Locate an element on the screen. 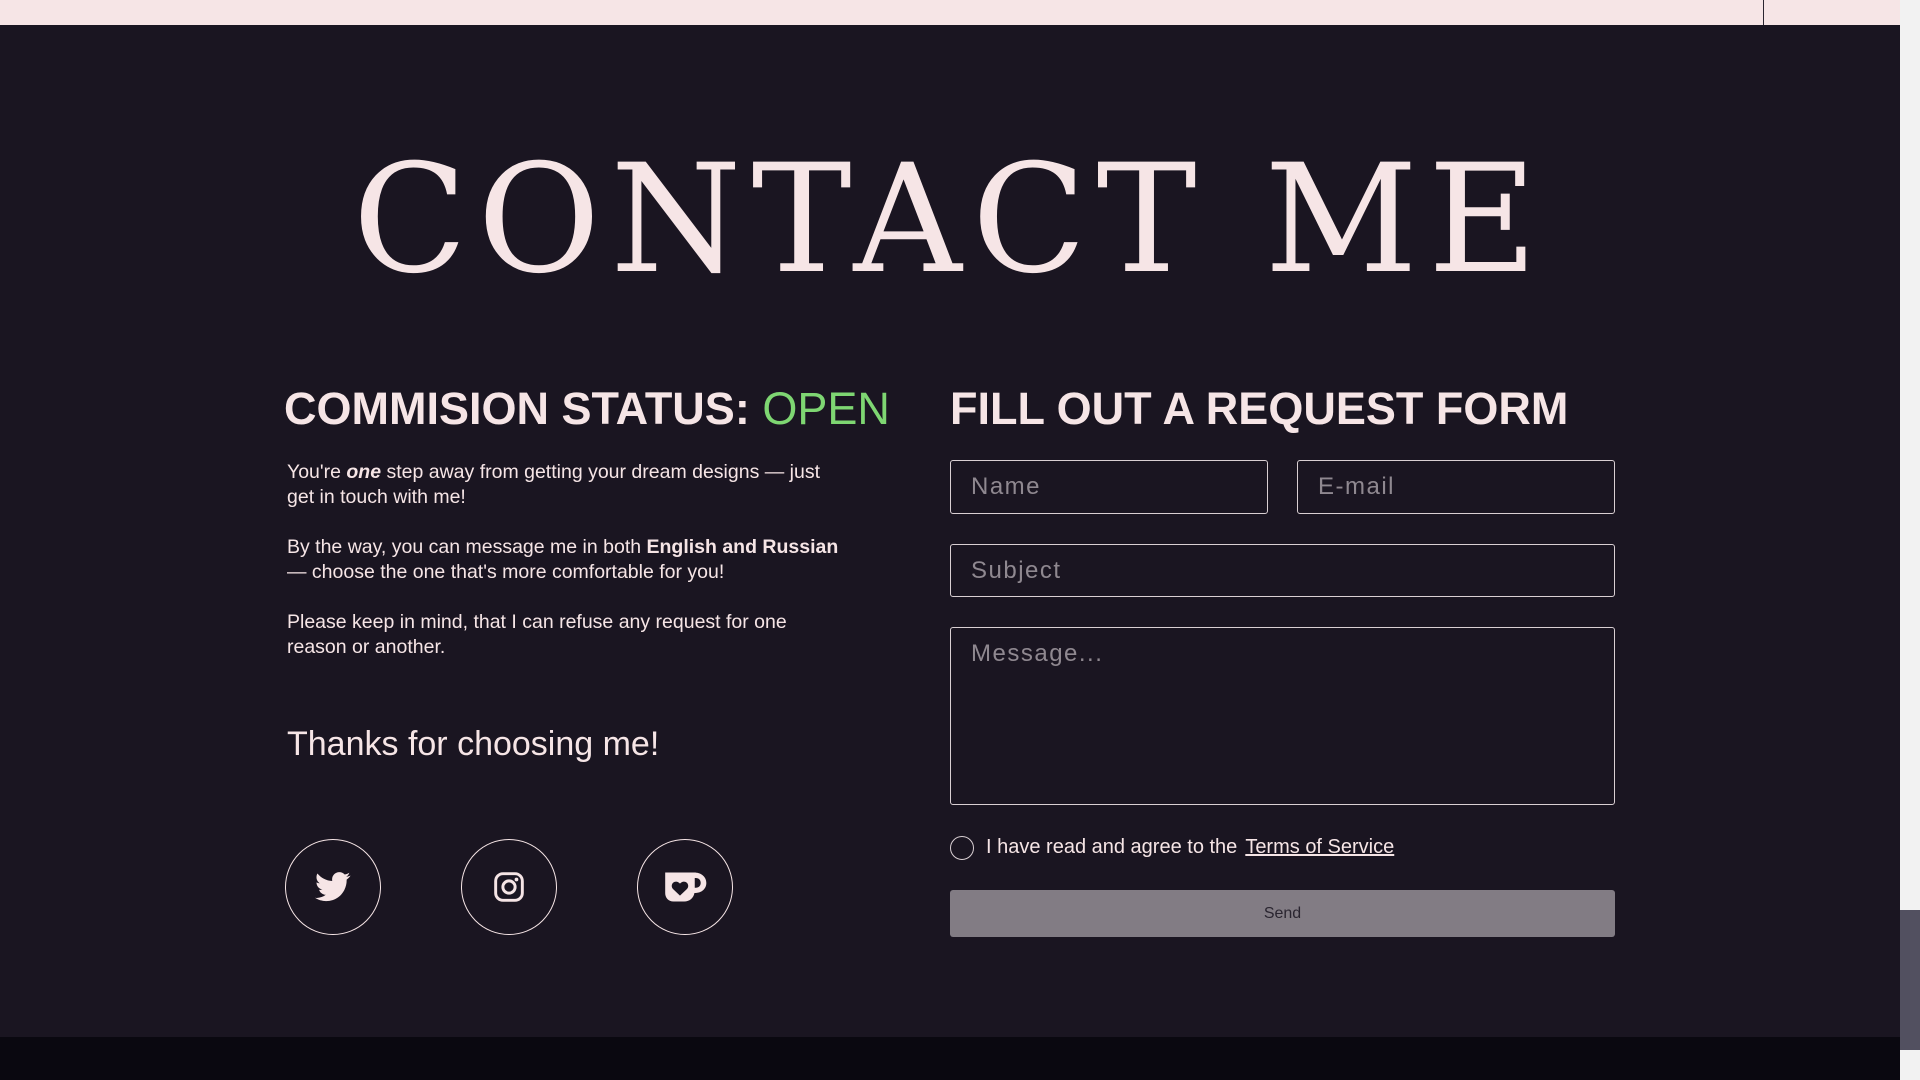 The height and width of the screenshot is (1080, 1920). info-p2-strong: English and Russian is located at coordinates (742, 547).